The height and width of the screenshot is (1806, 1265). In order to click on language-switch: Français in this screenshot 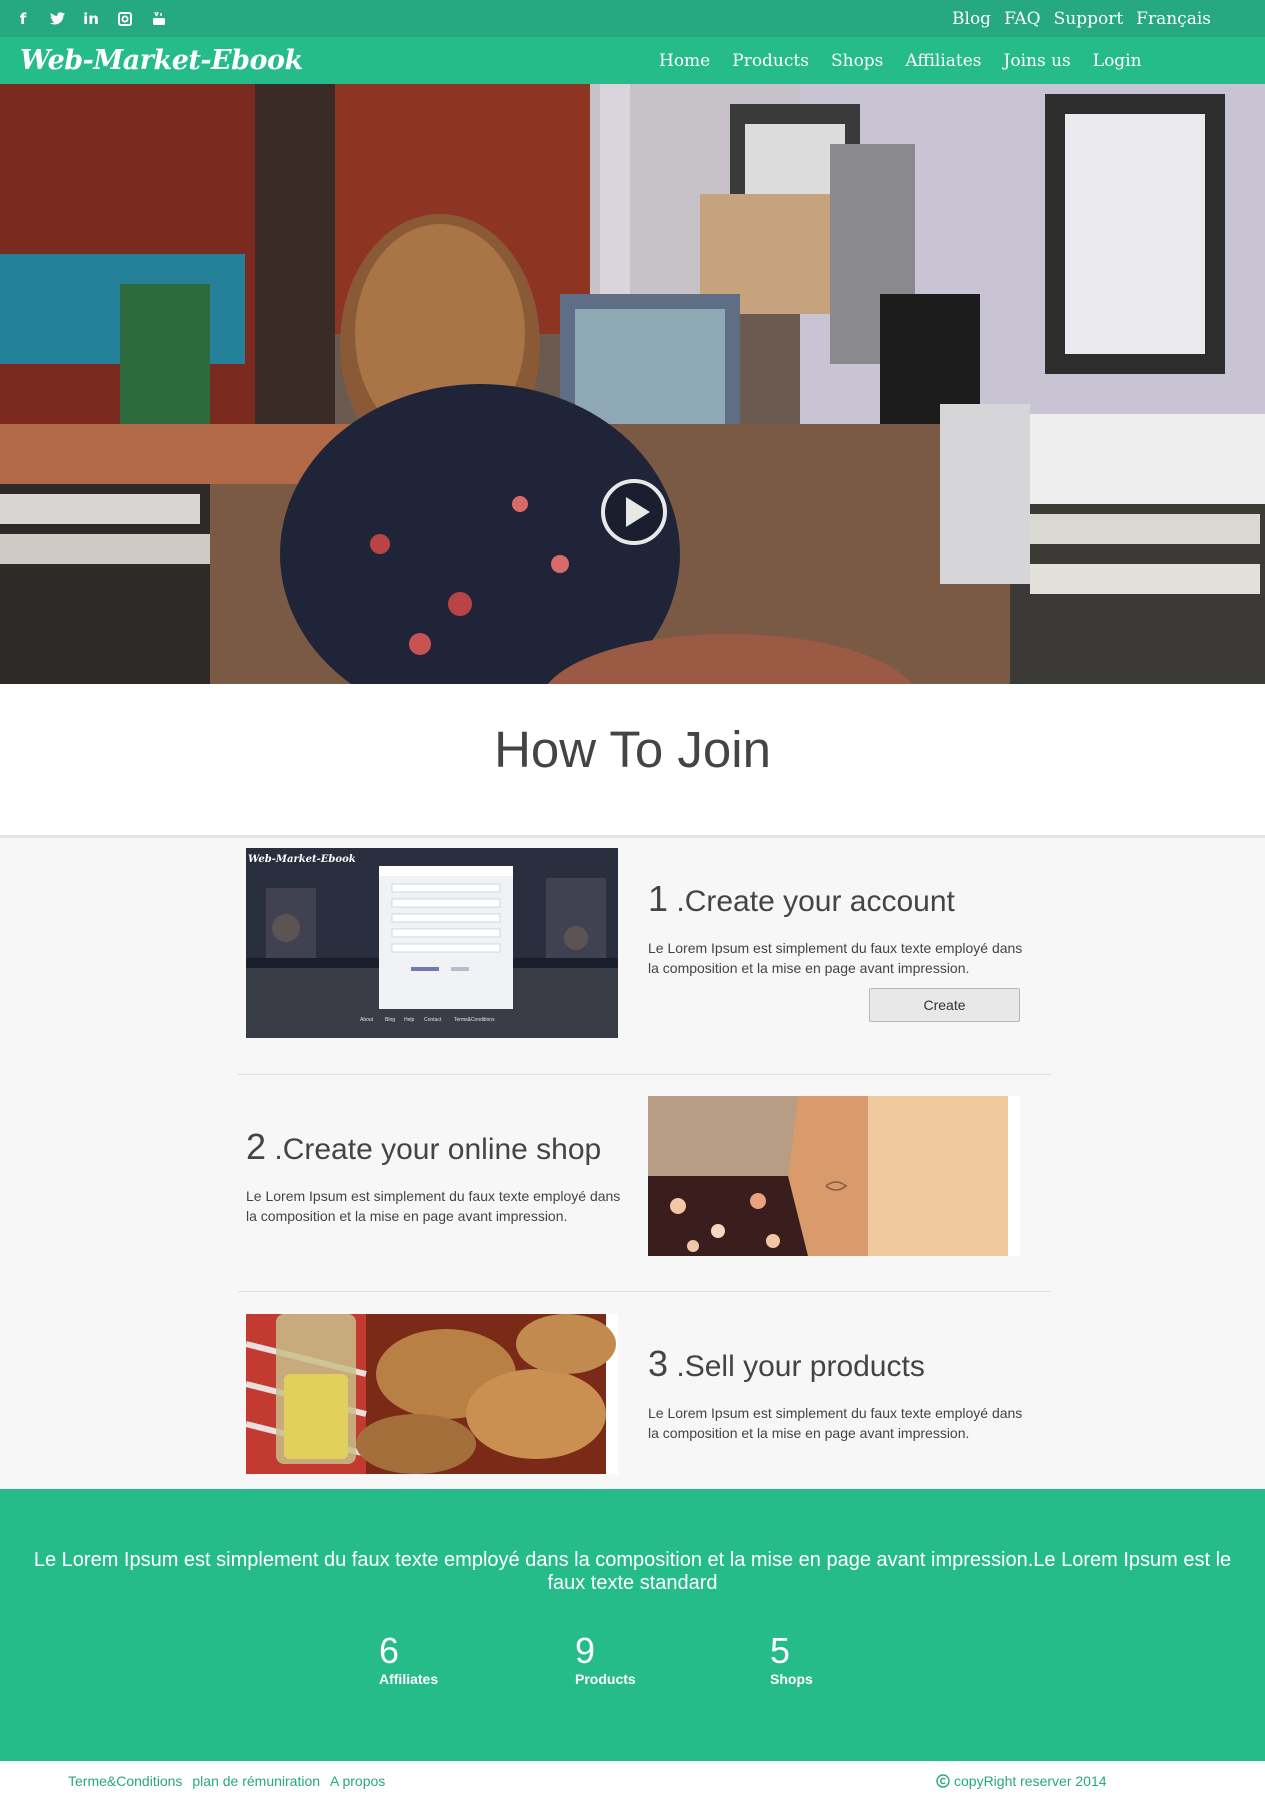, I will do `click(1173, 19)`.